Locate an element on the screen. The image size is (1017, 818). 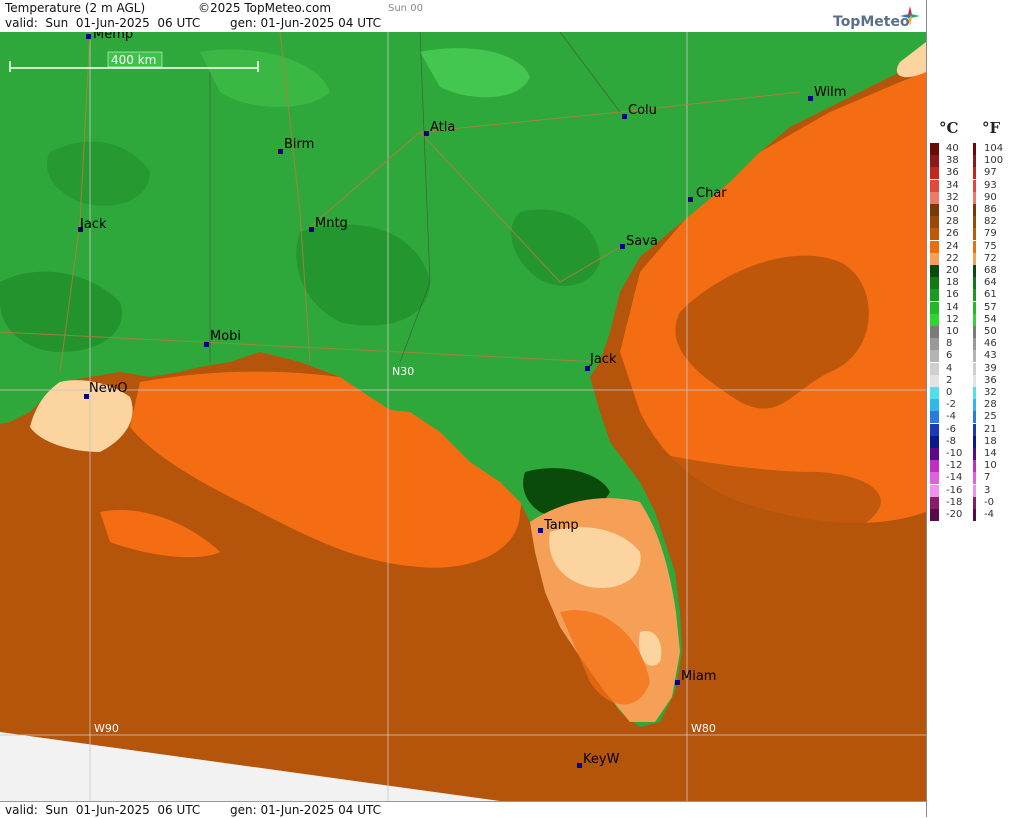
legend-celsius-value: 6 is located at coordinates (949, 356).